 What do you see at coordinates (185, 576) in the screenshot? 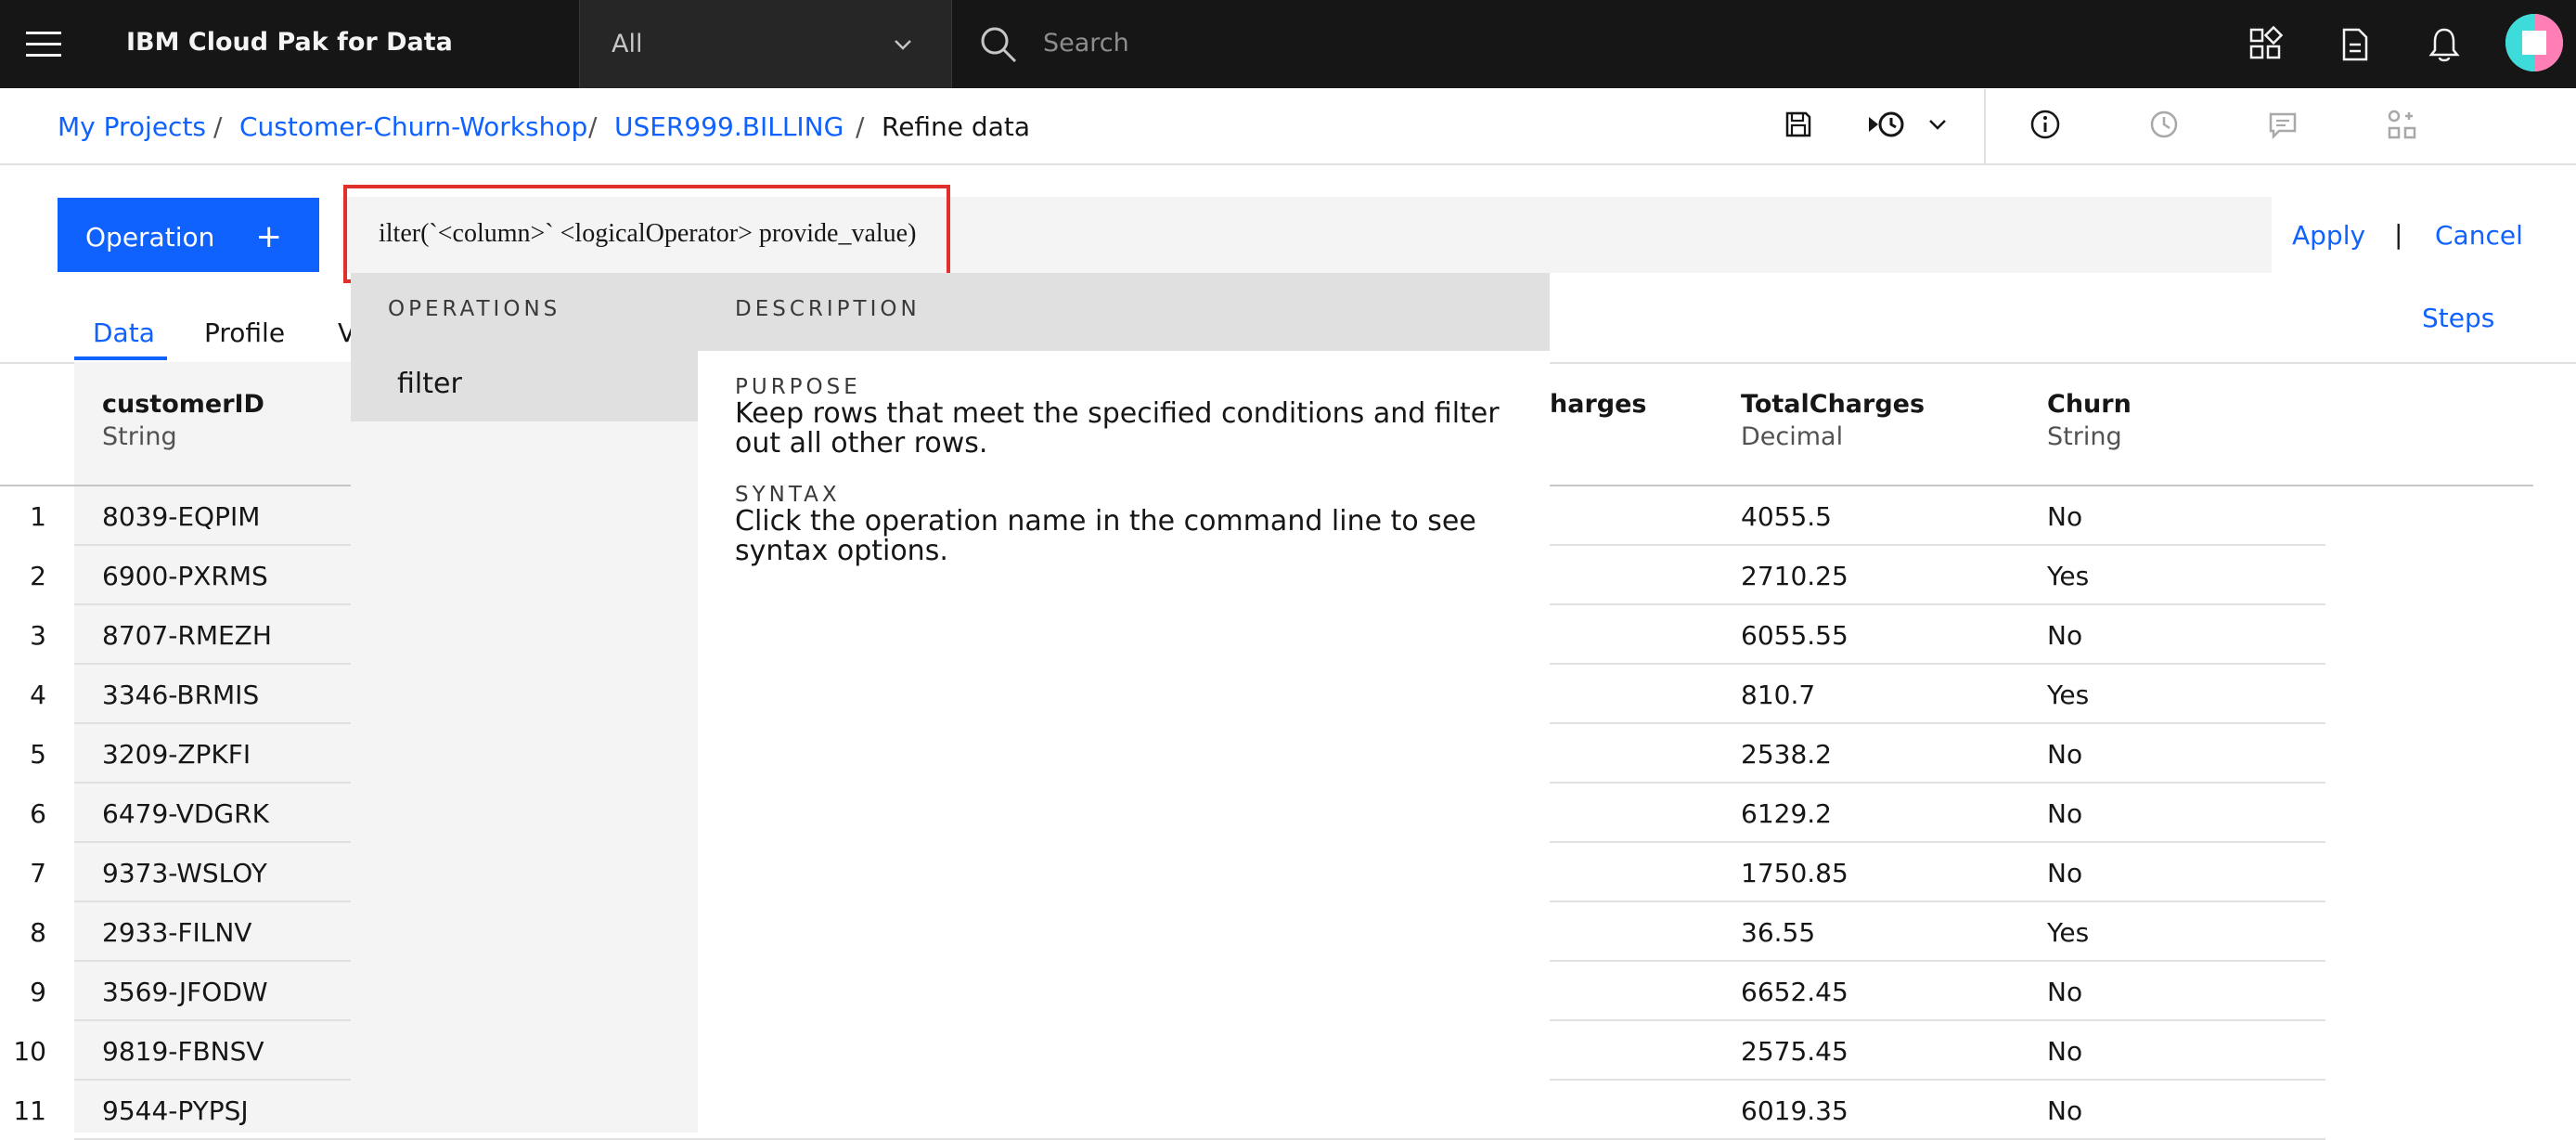
I see `cell-customerid: 6900-PXRMS` at bounding box center [185, 576].